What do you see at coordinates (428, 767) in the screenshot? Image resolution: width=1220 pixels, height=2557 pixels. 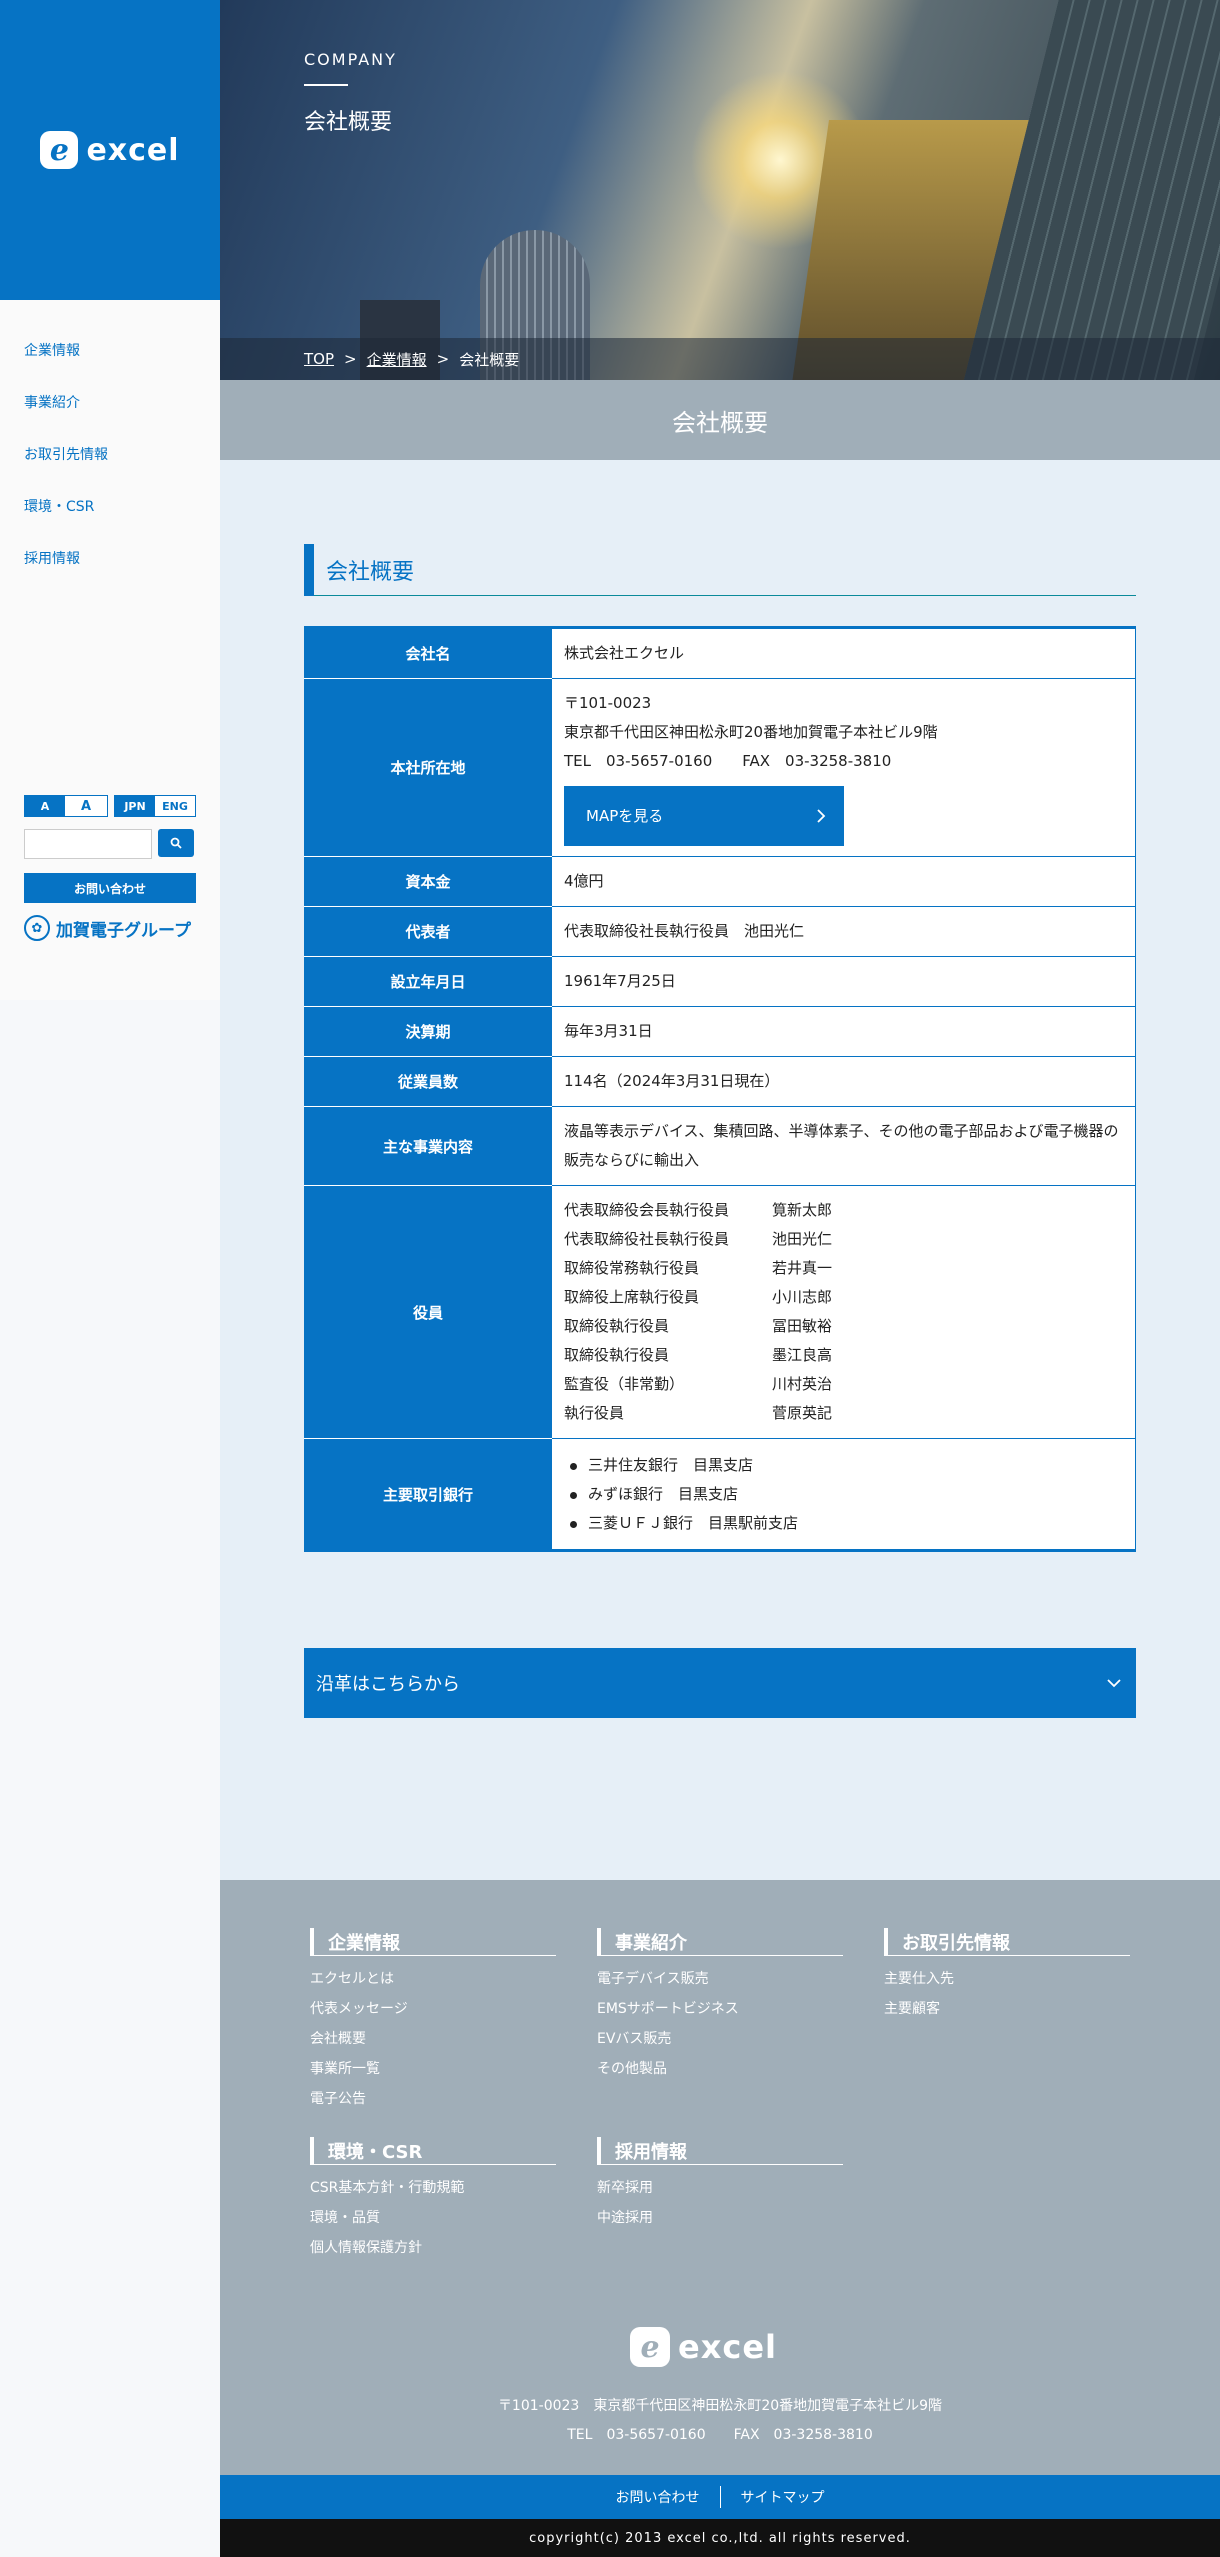 I see `row-label: 本社所在地` at bounding box center [428, 767].